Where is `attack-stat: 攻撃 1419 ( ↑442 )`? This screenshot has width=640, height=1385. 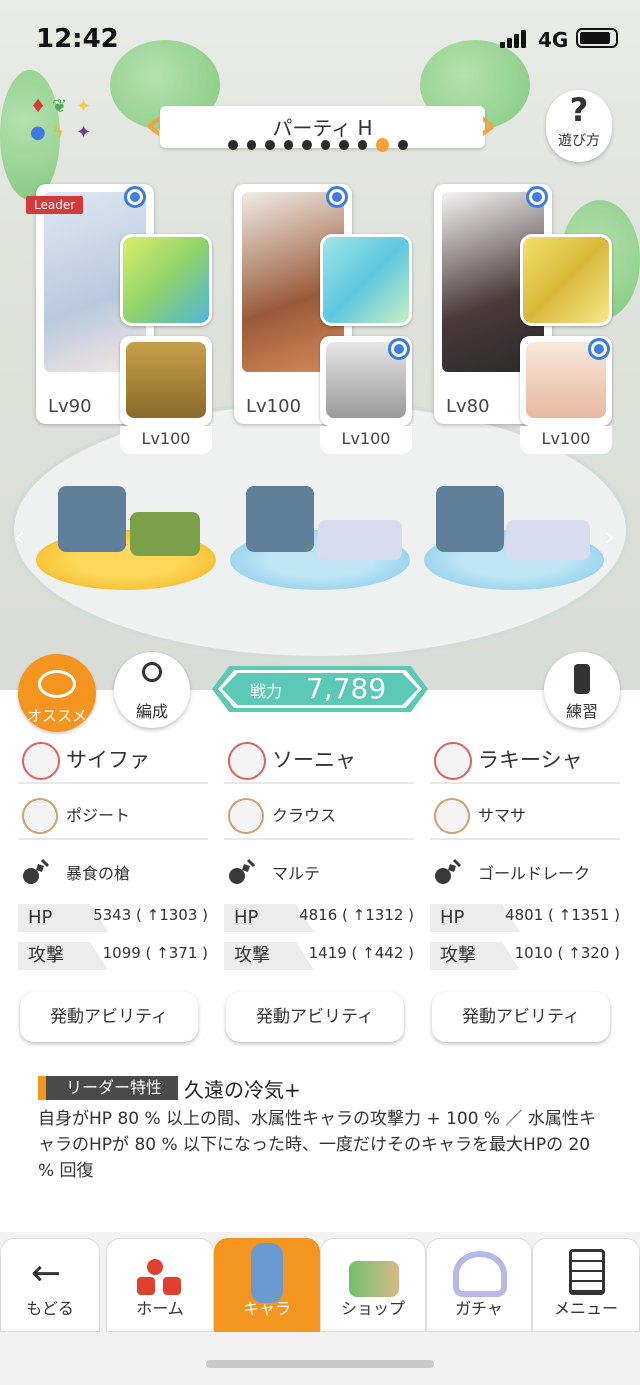
attack-stat: 攻撃 1419 ( ↑442 ) is located at coordinates (319, 956).